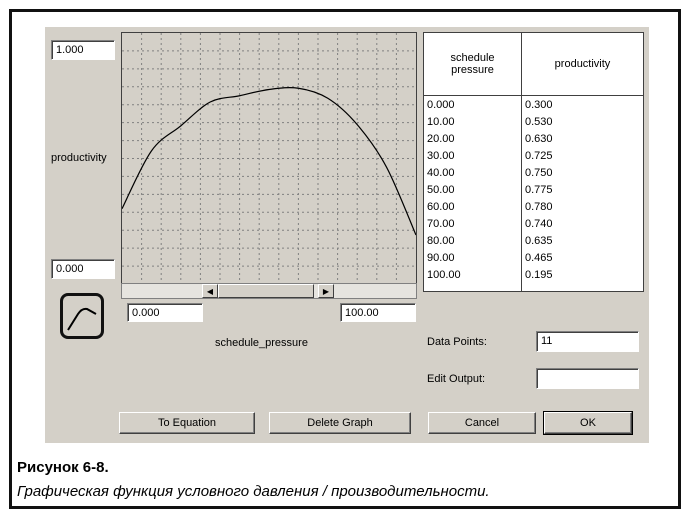 The height and width of the screenshot is (523, 696). I want to click on table-row: 40.00 0.750, so click(533, 173).